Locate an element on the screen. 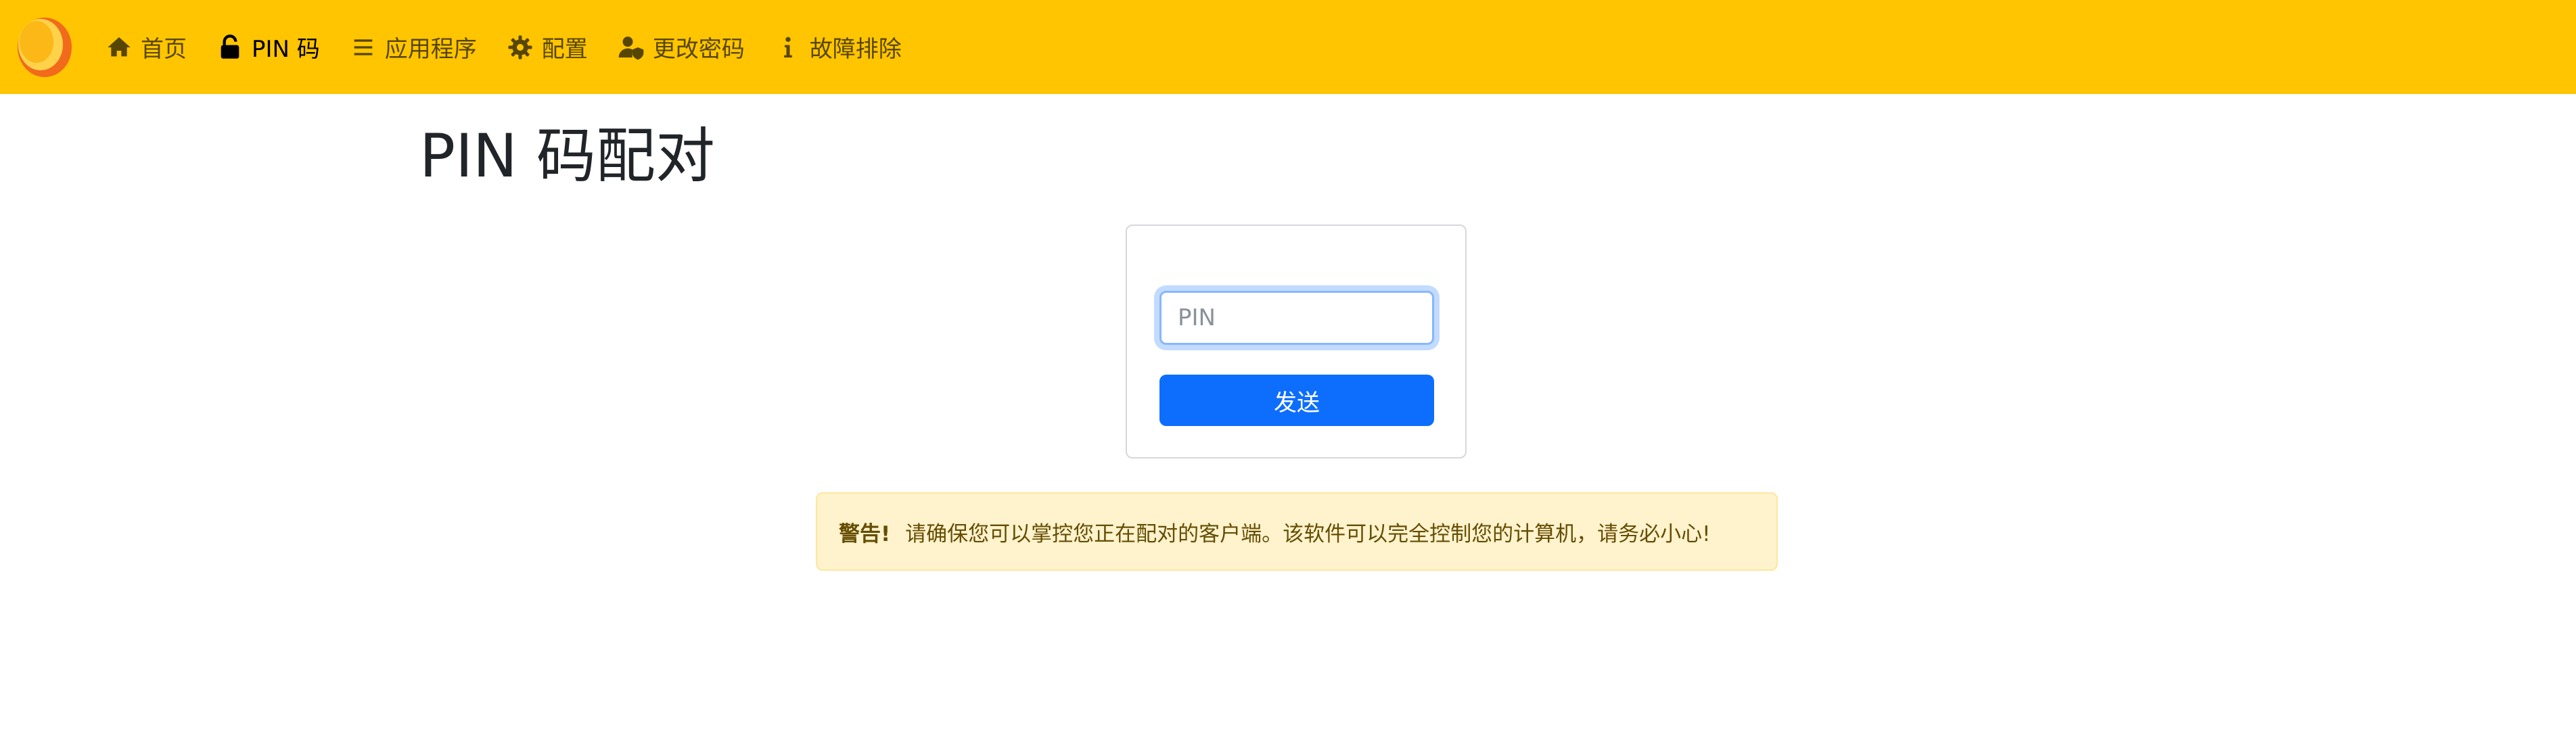 The image size is (2576, 731). nav-item-label: 更改密码 is located at coordinates (698, 49).